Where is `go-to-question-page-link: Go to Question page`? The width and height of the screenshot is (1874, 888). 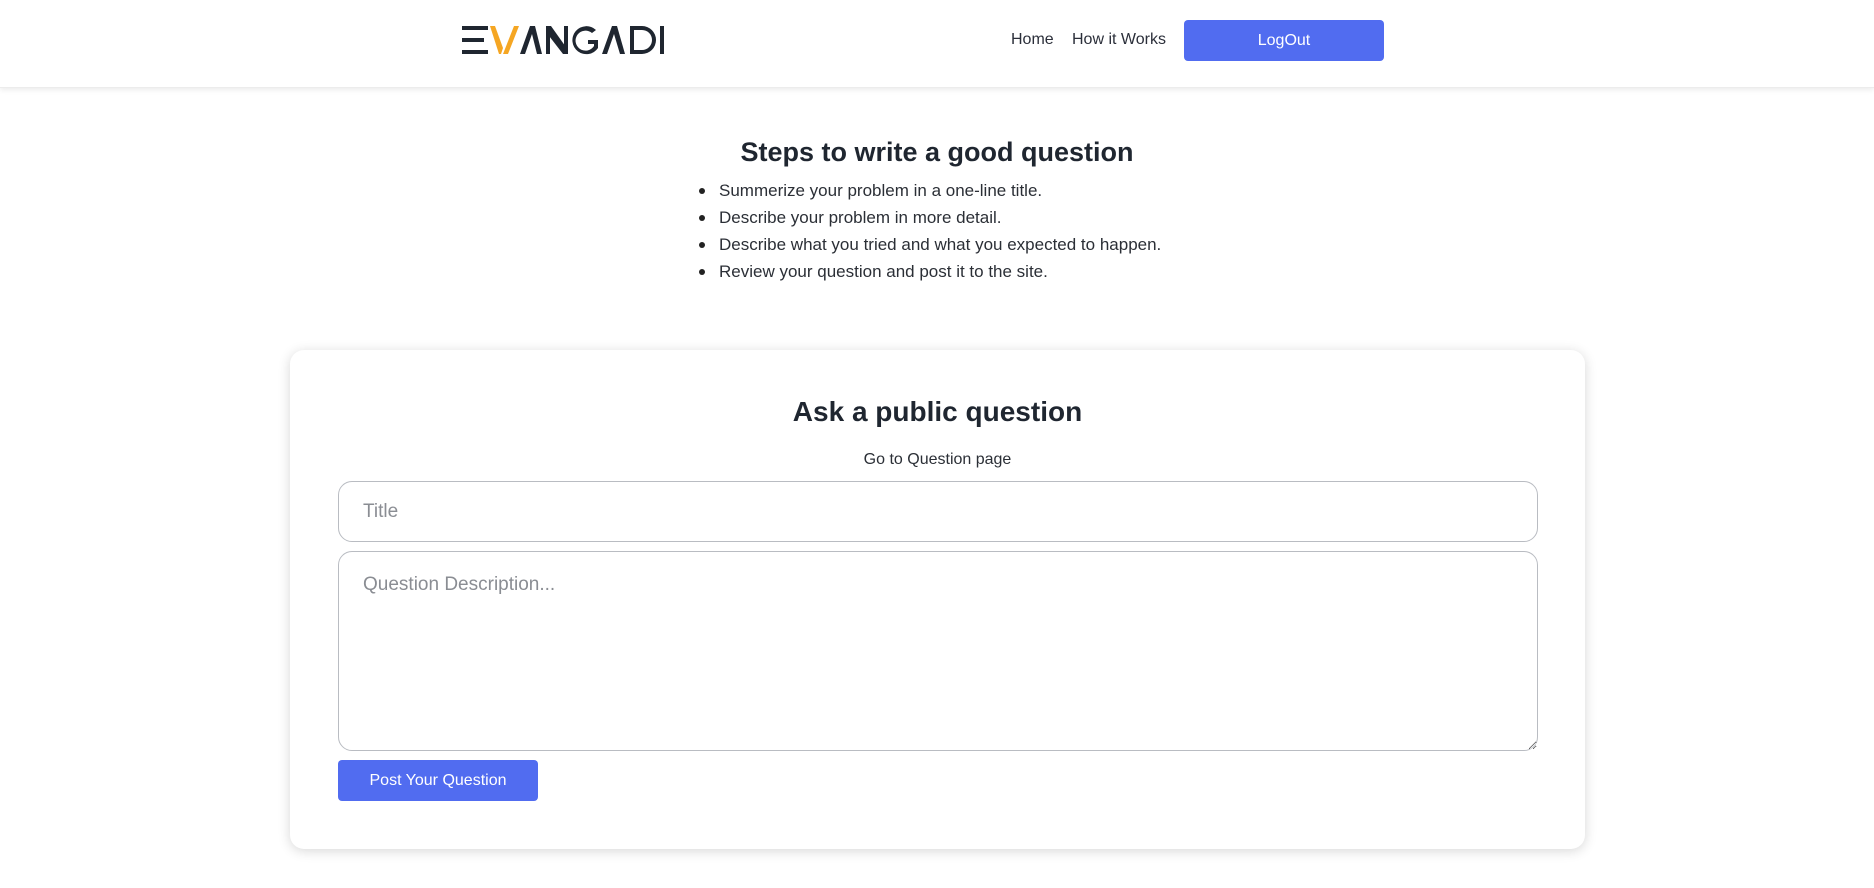
go-to-question-page-link: Go to Question page is located at coordinates (937, 460).